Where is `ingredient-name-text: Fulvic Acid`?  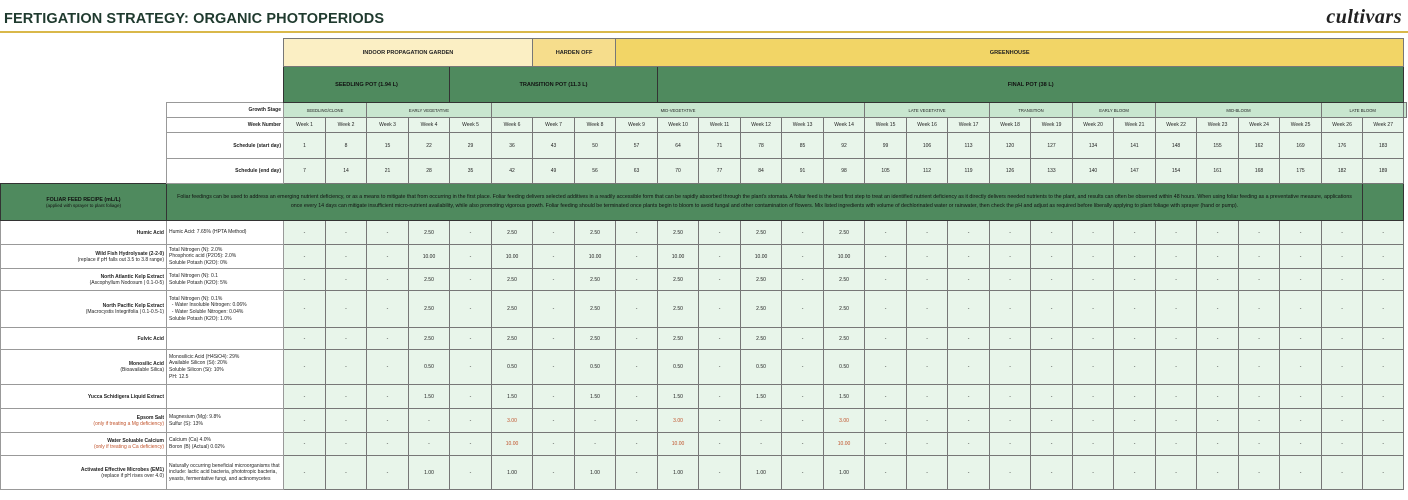
ingredient-name-text: Fulvic Acid is located at coordinates (151, 338).